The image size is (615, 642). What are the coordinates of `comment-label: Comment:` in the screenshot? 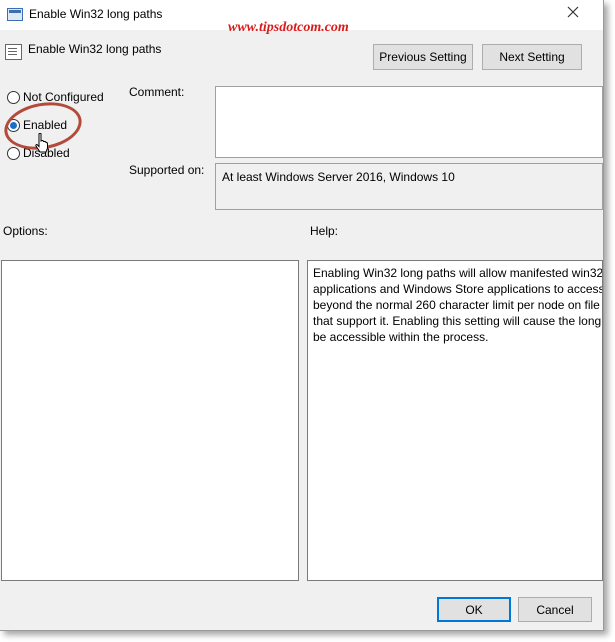 It's located at (157, 92).